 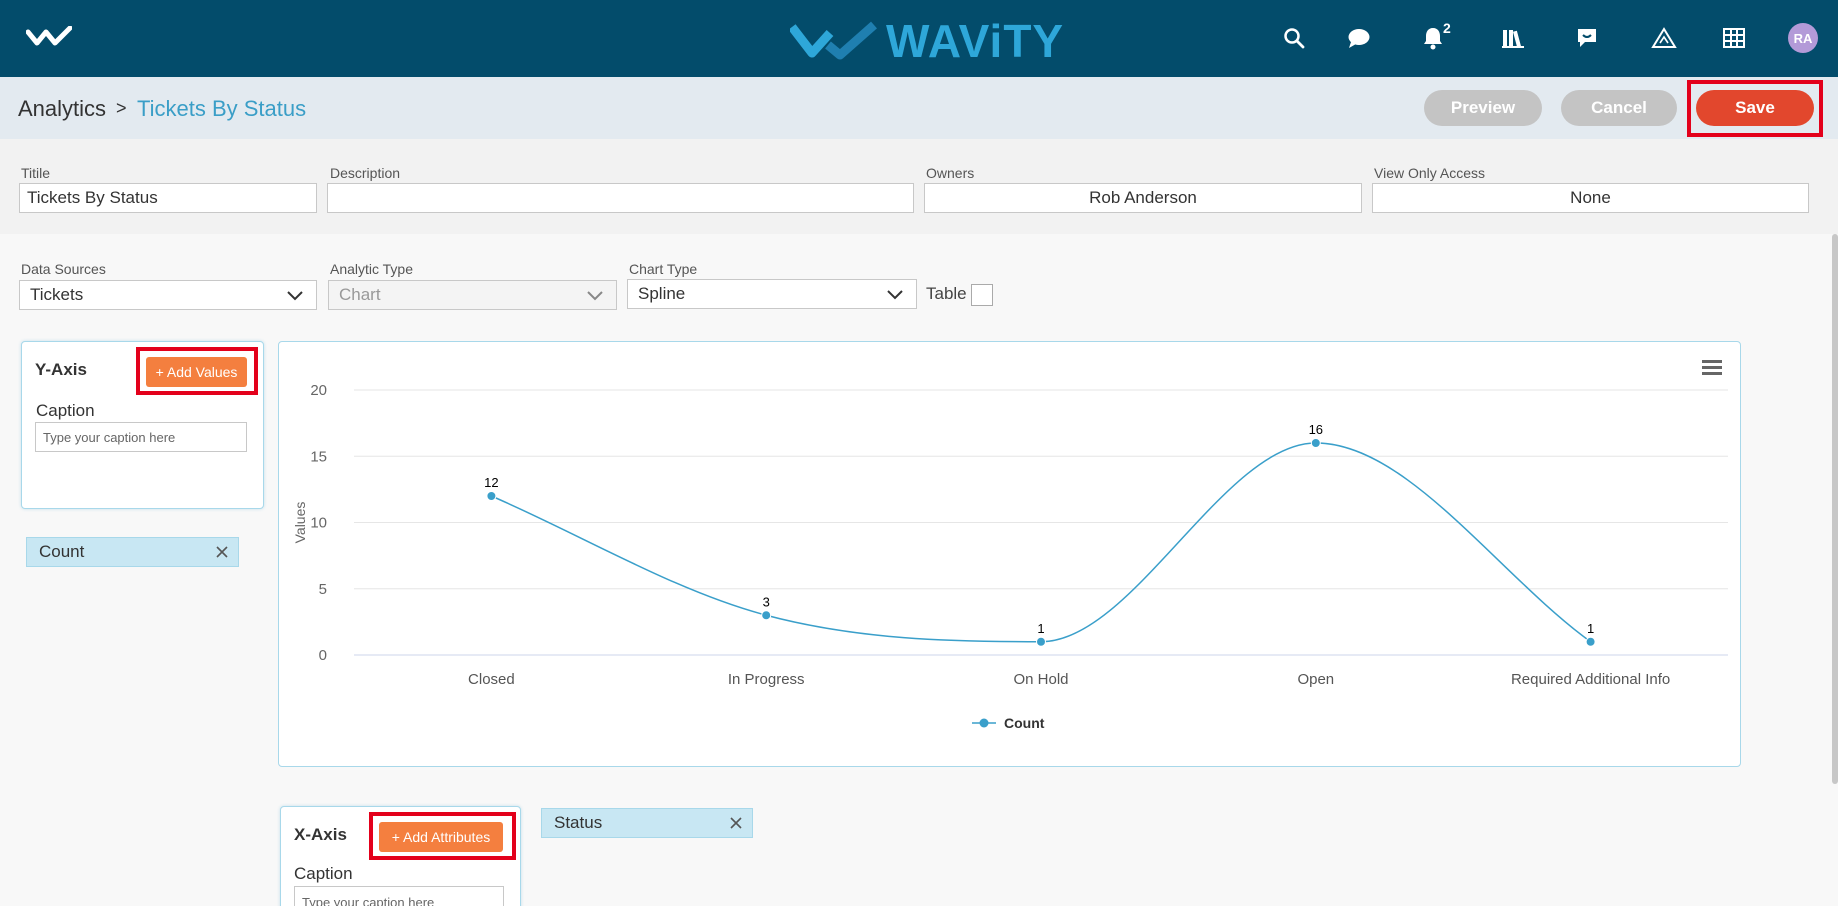 What do you see at coordinates (1590, 198) in the screenshot?
I see `view-only-field: None` at bounding box center [1590, 198].